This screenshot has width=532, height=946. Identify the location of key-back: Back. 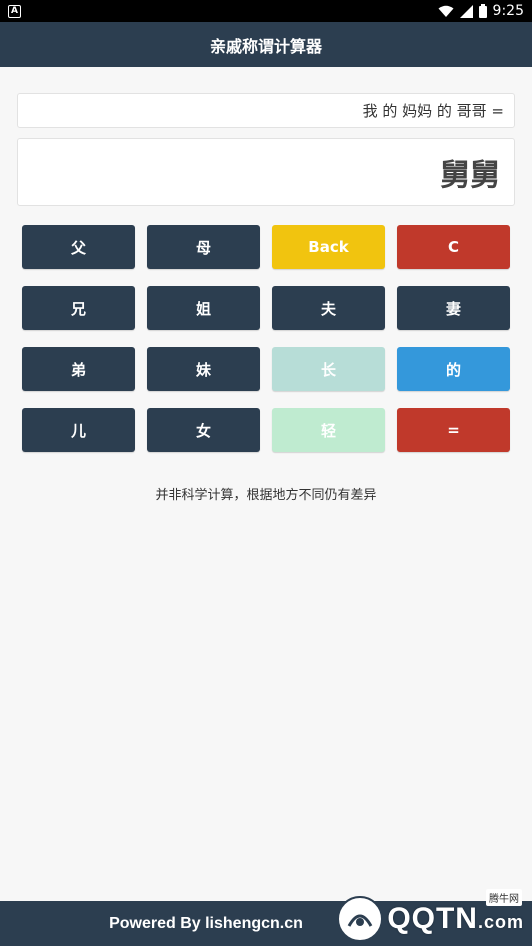
(328, 247).